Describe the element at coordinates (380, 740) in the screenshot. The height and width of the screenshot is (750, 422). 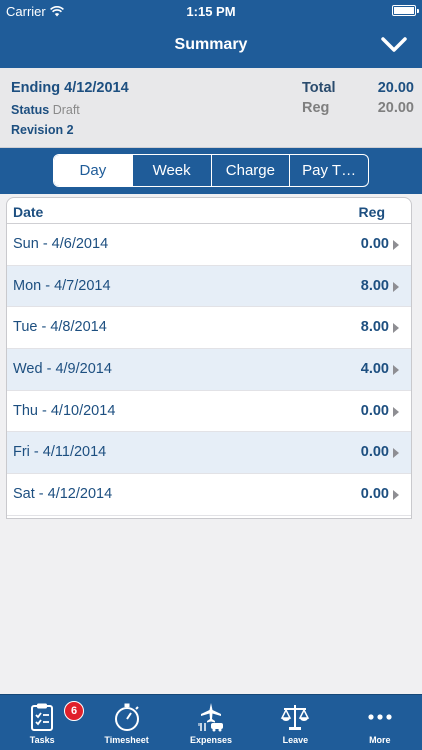
I see `tab-label: More` at that location.